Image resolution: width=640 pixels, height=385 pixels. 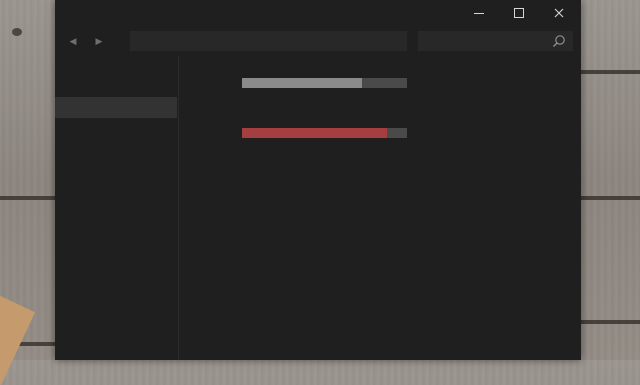 I want to click on back-arrow-icon: ◀, so click(x=73, y=40).